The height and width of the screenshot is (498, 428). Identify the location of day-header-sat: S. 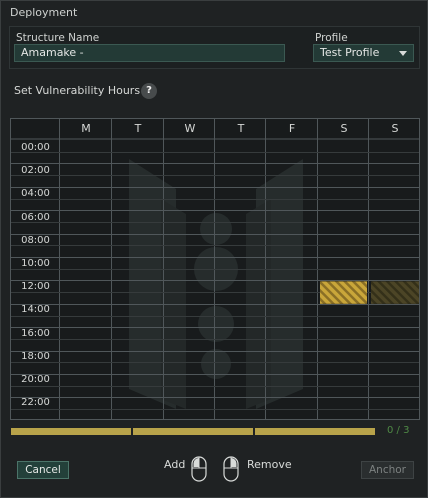
(344, 128).